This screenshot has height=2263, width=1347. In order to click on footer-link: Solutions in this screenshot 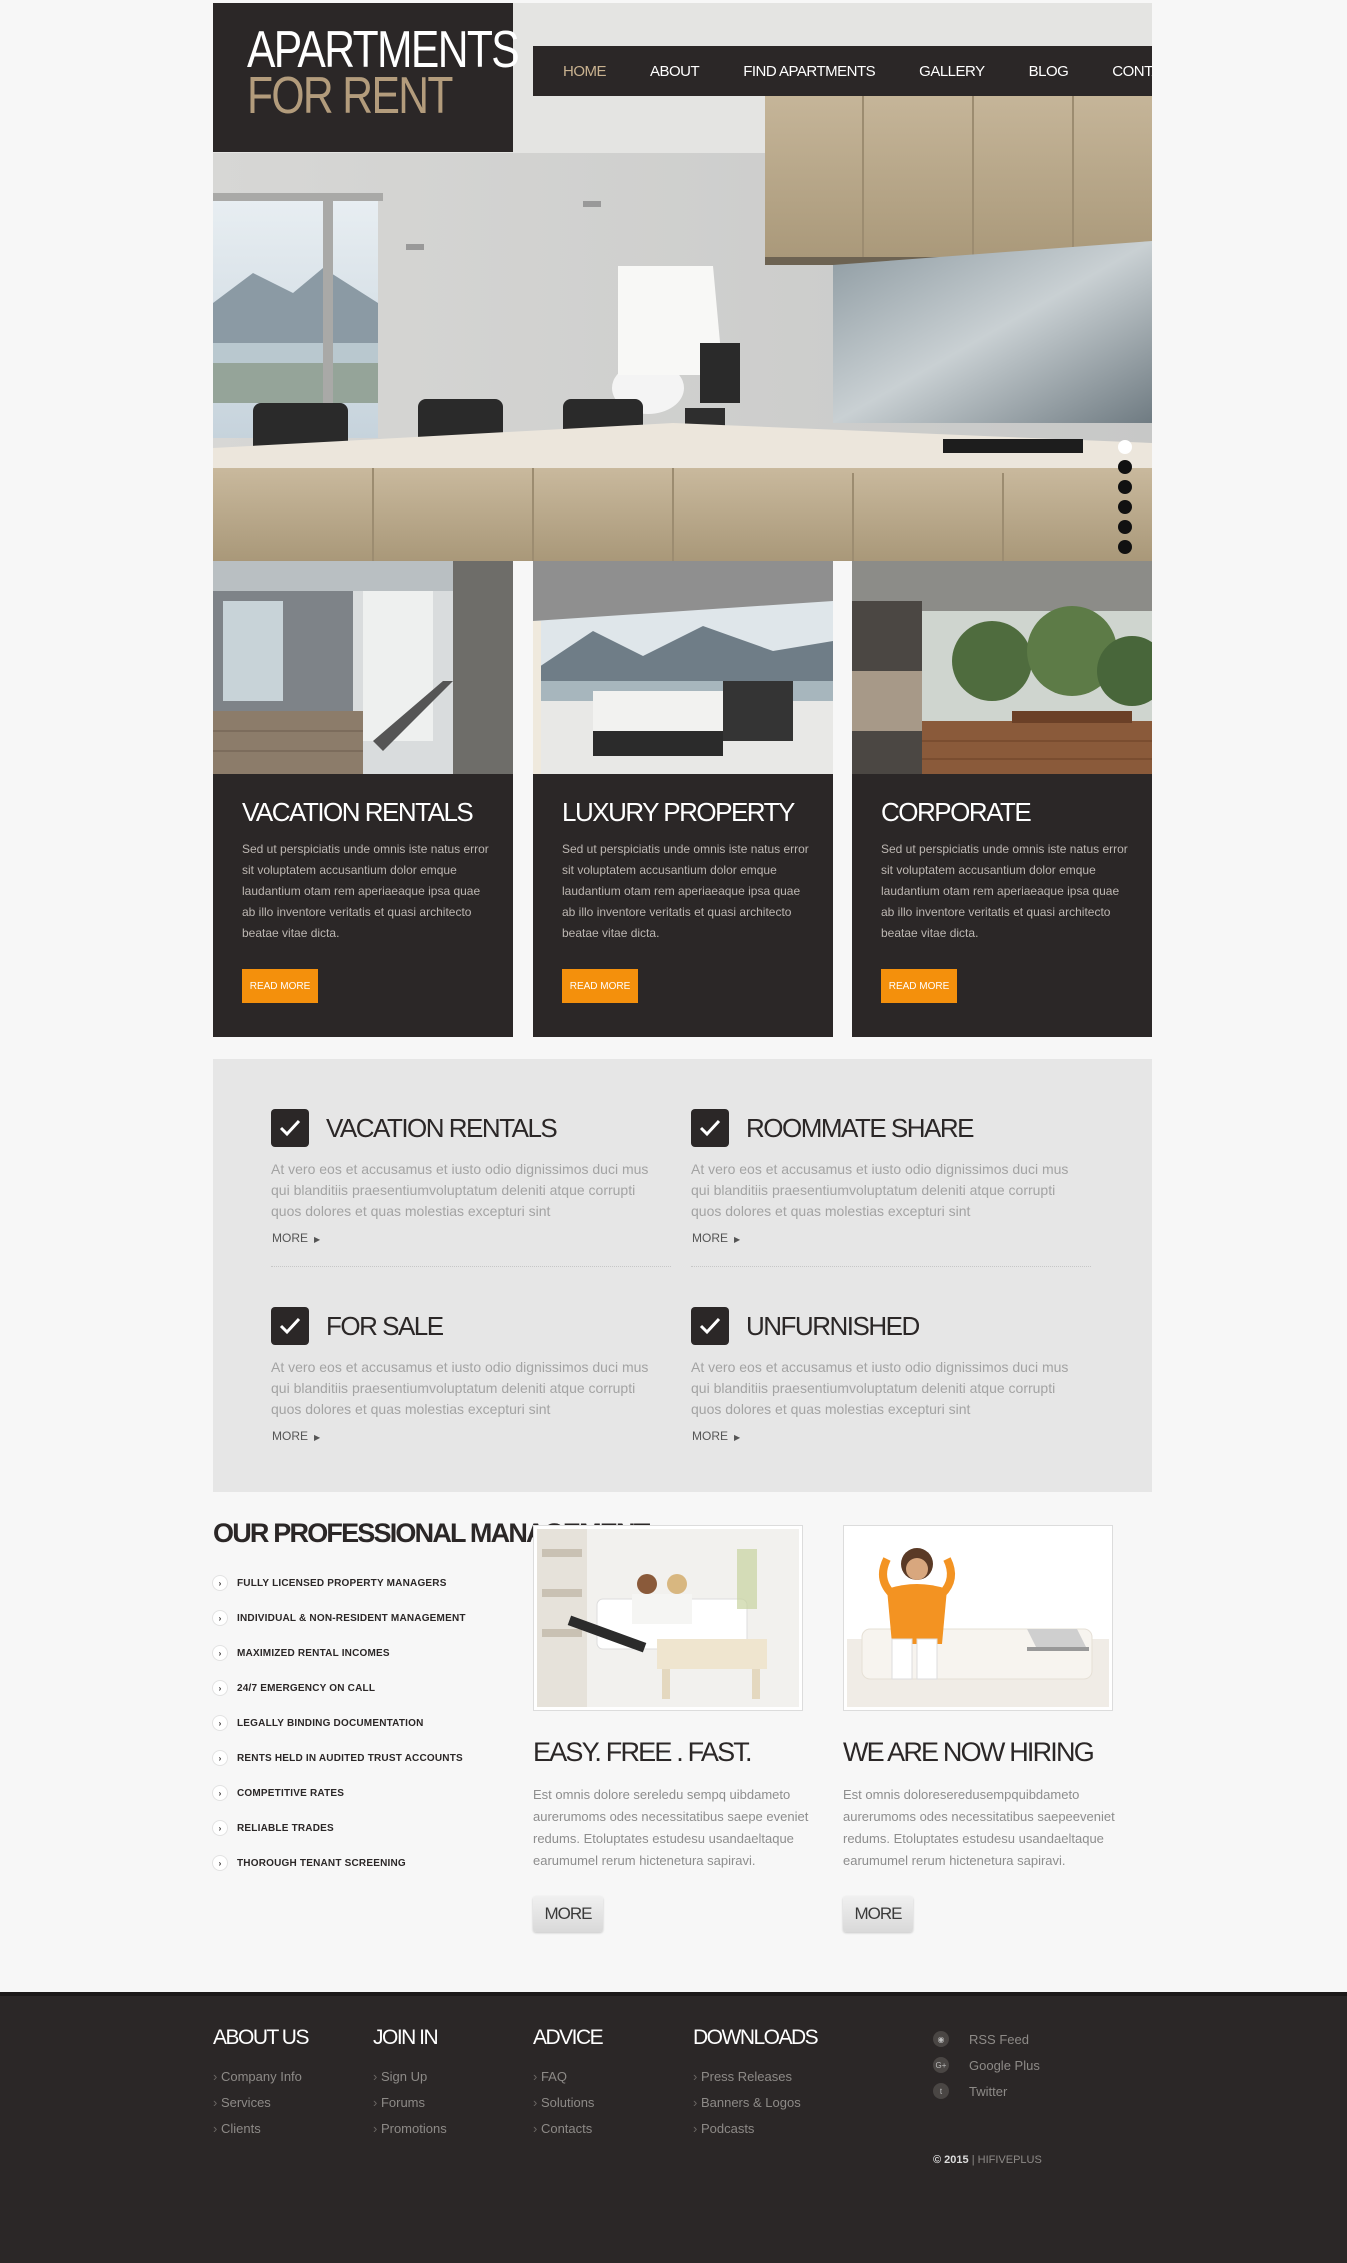, I will do `click(567, 2103)`.